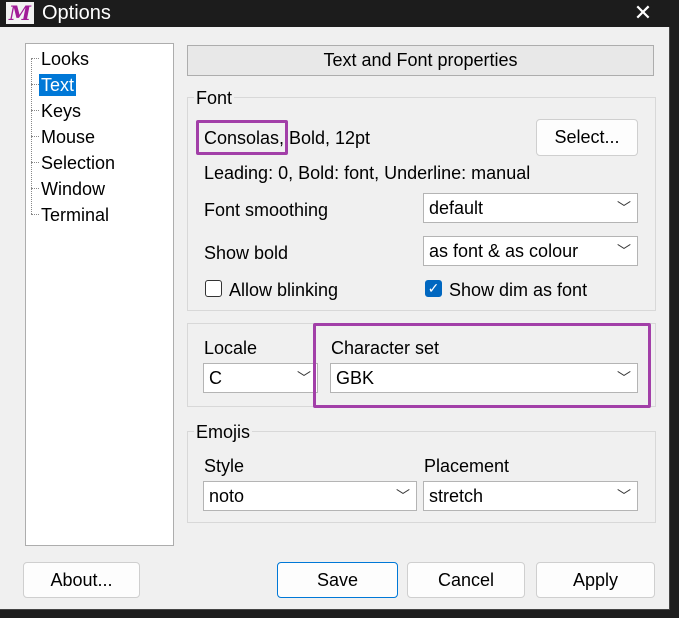 This screenshot has width=679, height=618. Describe the element at coordinates (244, 138) in the screenshot. I see `font-name: Consolas,` at that location.